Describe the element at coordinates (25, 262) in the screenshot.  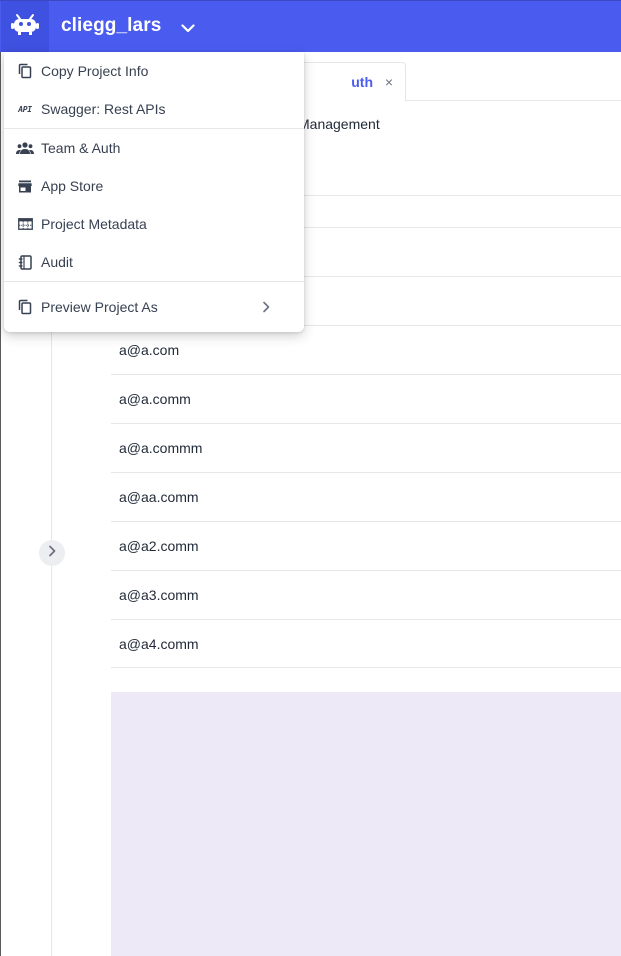
I see `notebook-icon` at that location.